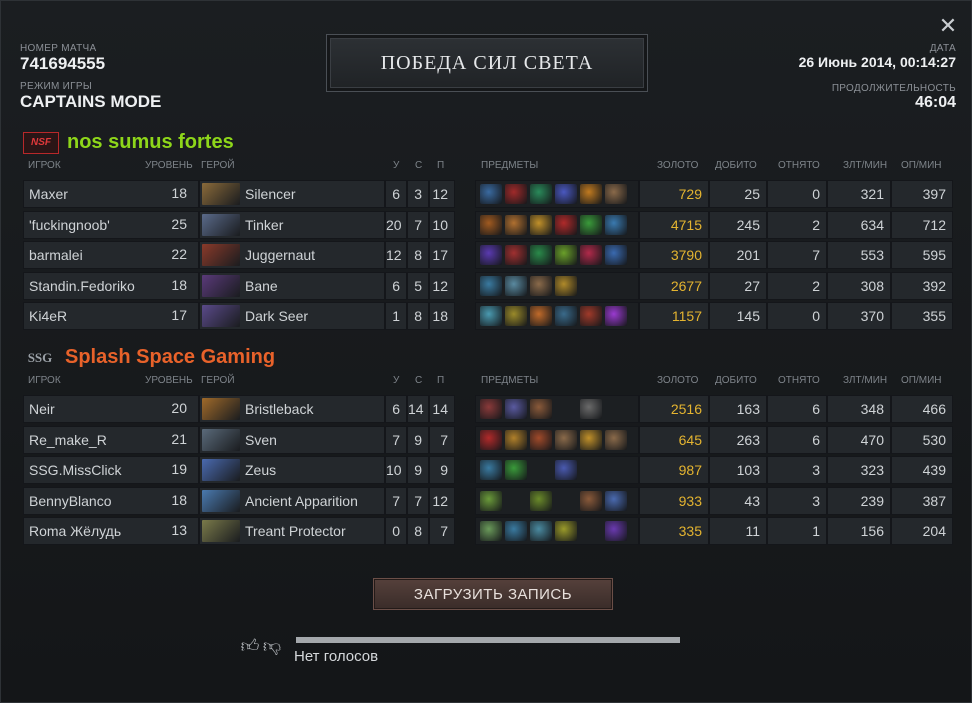  Describe the element at coordinates (48, 194) in the screenshot. I see `player-name: Maxer` at that location.